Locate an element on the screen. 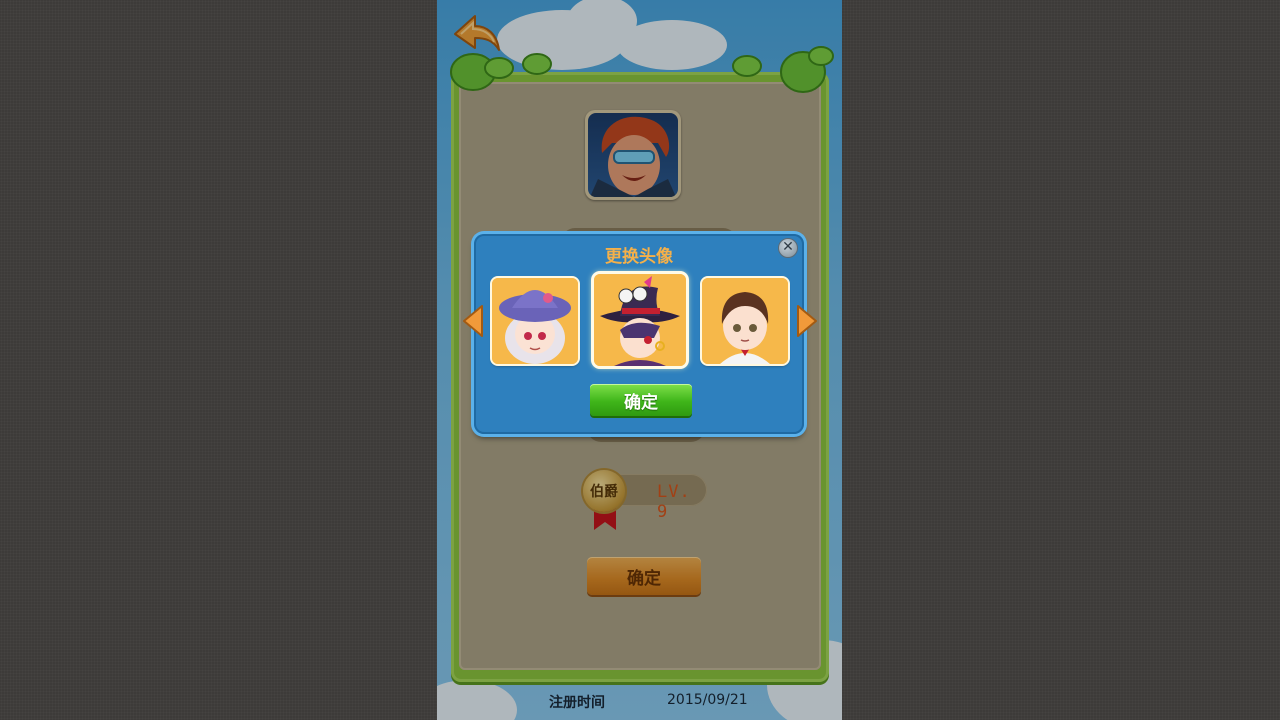 The image size is (1280, 720). arrow-left-icon is located at coordinates (473, 321).